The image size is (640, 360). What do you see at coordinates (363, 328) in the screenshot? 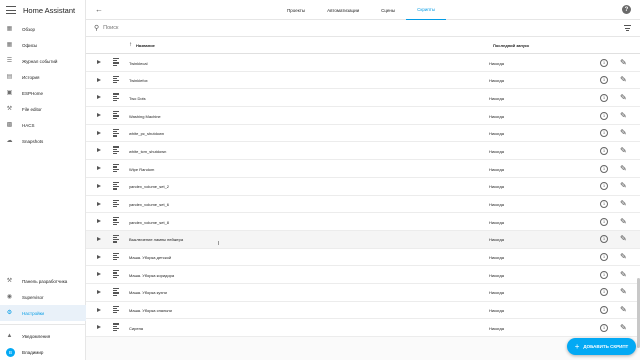
I see `table-row: Сирена Никогда i ✎` at bounding box center [363, 328].